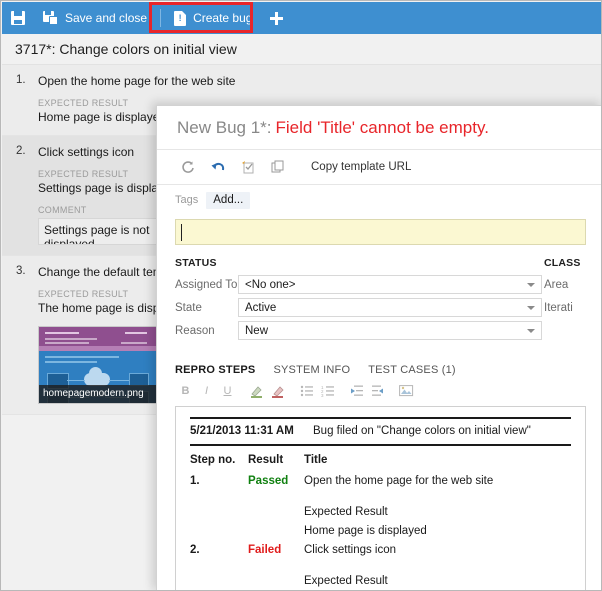  I want to click on dialog-toolbar: Copy template URL, so click(379, 167).